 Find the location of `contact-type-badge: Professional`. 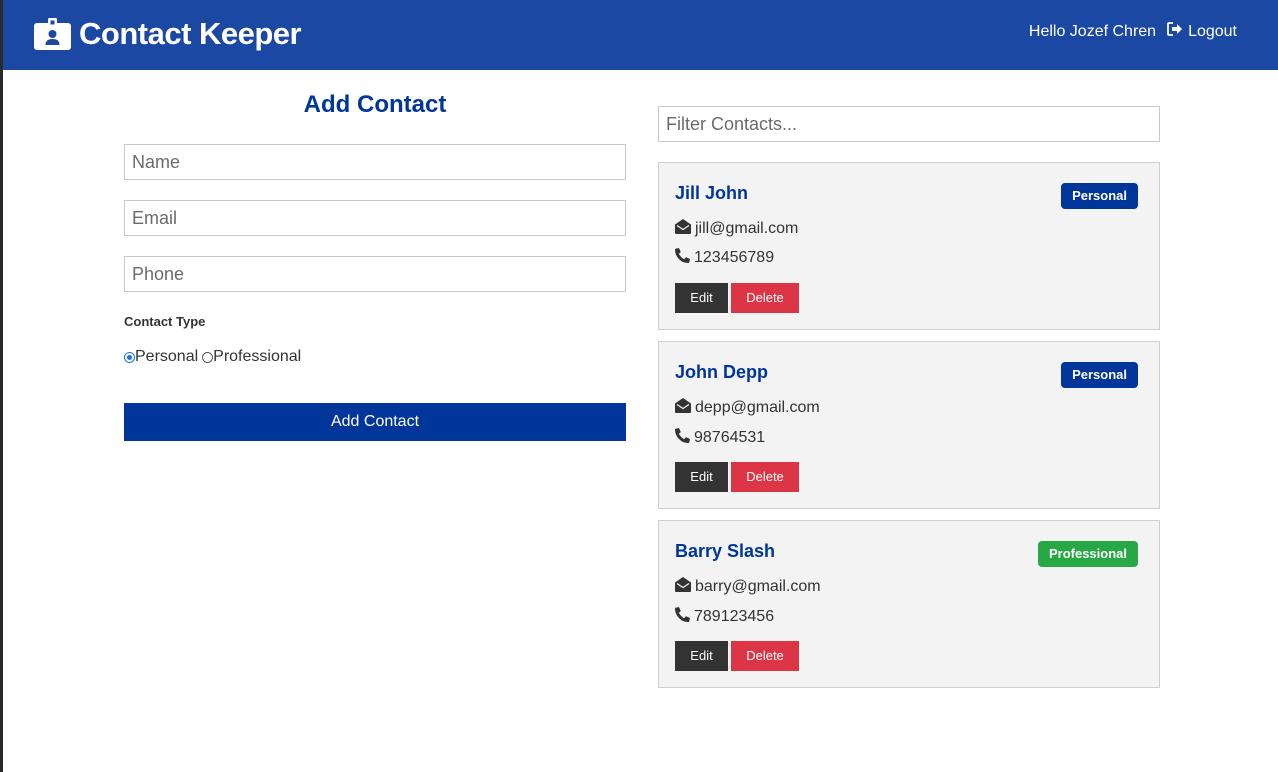

contact-type-badge: Professional is located at coordinates (1087, 554).